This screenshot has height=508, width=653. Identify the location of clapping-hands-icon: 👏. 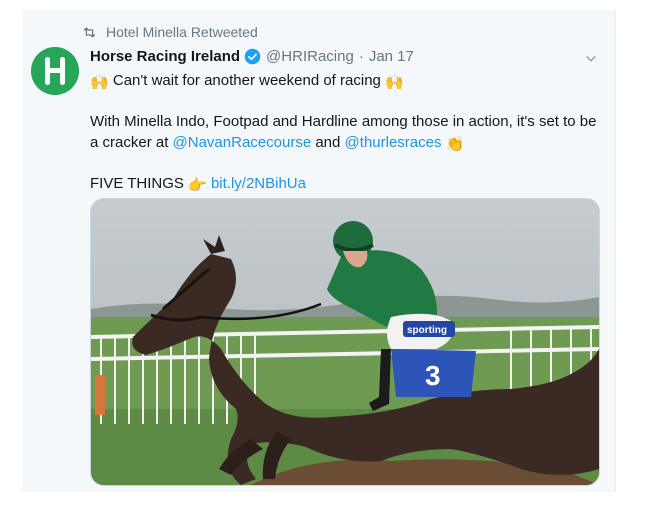
(455, 144).